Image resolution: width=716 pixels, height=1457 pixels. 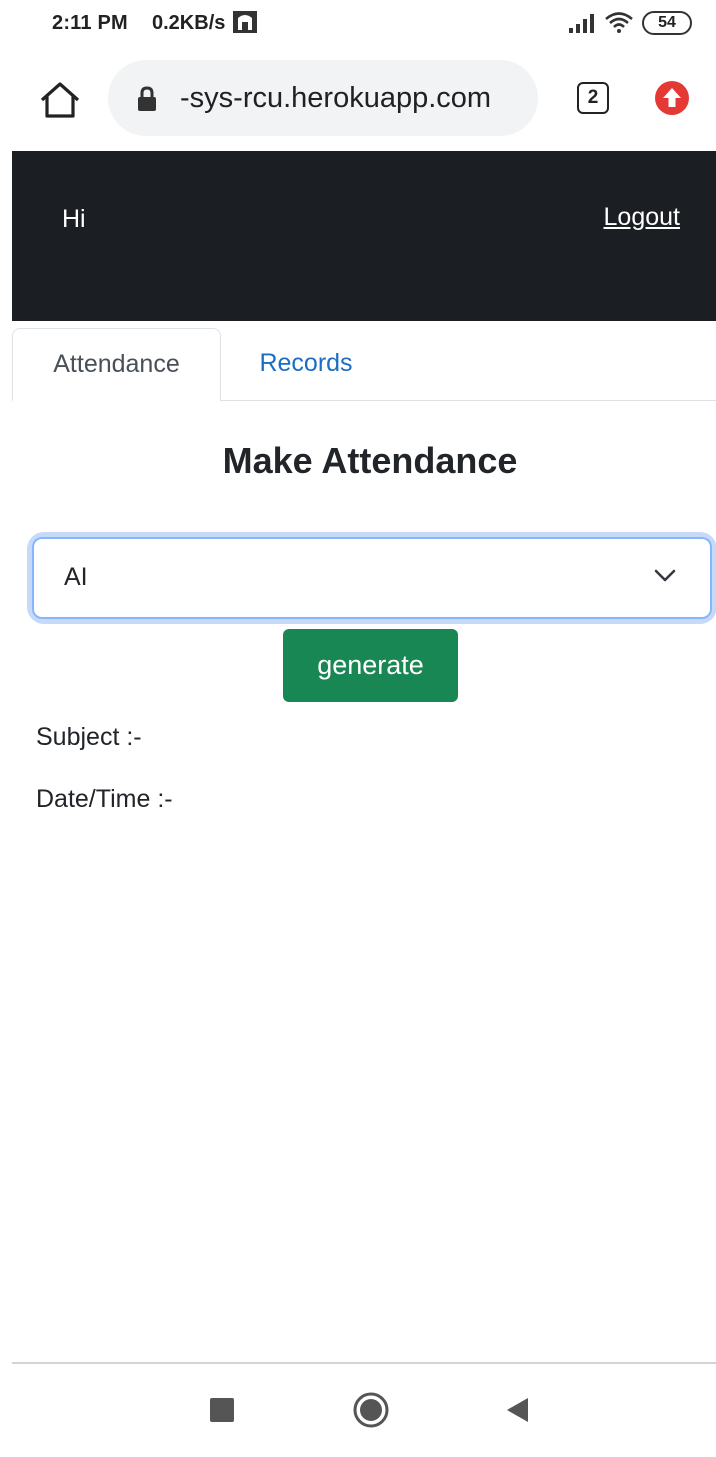 I want to click on greeting-text: Hi, so click(x=74, y=219).